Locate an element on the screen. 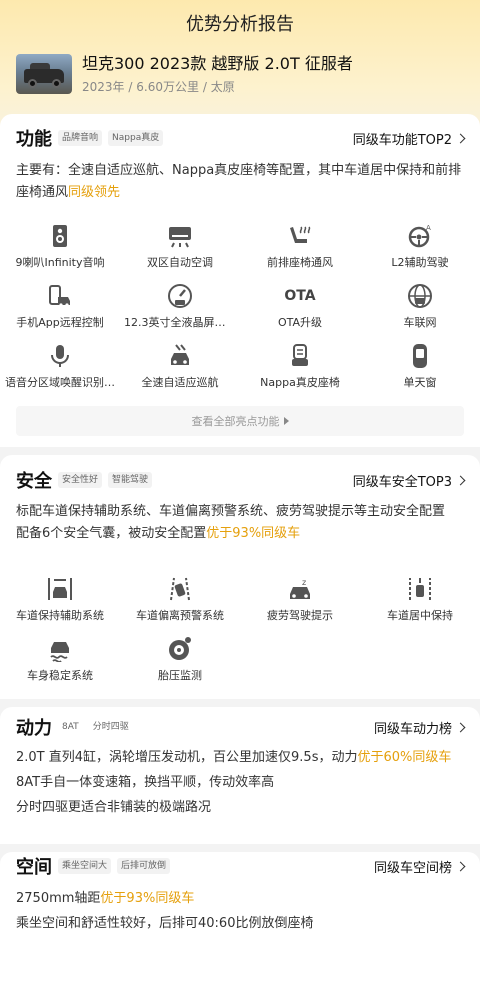 The height and width of the screenshot is (995, 480). car-city: 太原 is located at coordinates (222, 87).